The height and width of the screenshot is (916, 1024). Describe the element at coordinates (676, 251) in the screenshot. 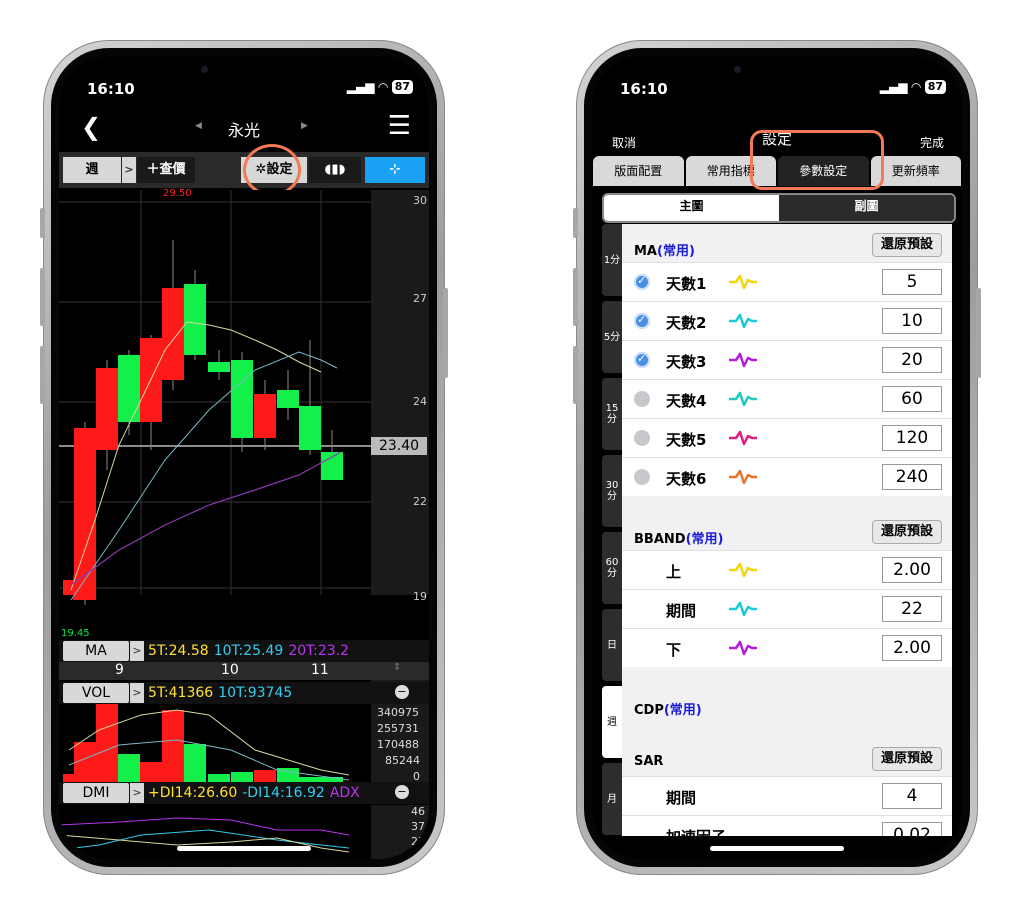

I see `ma-tag: (常用)` at that location.